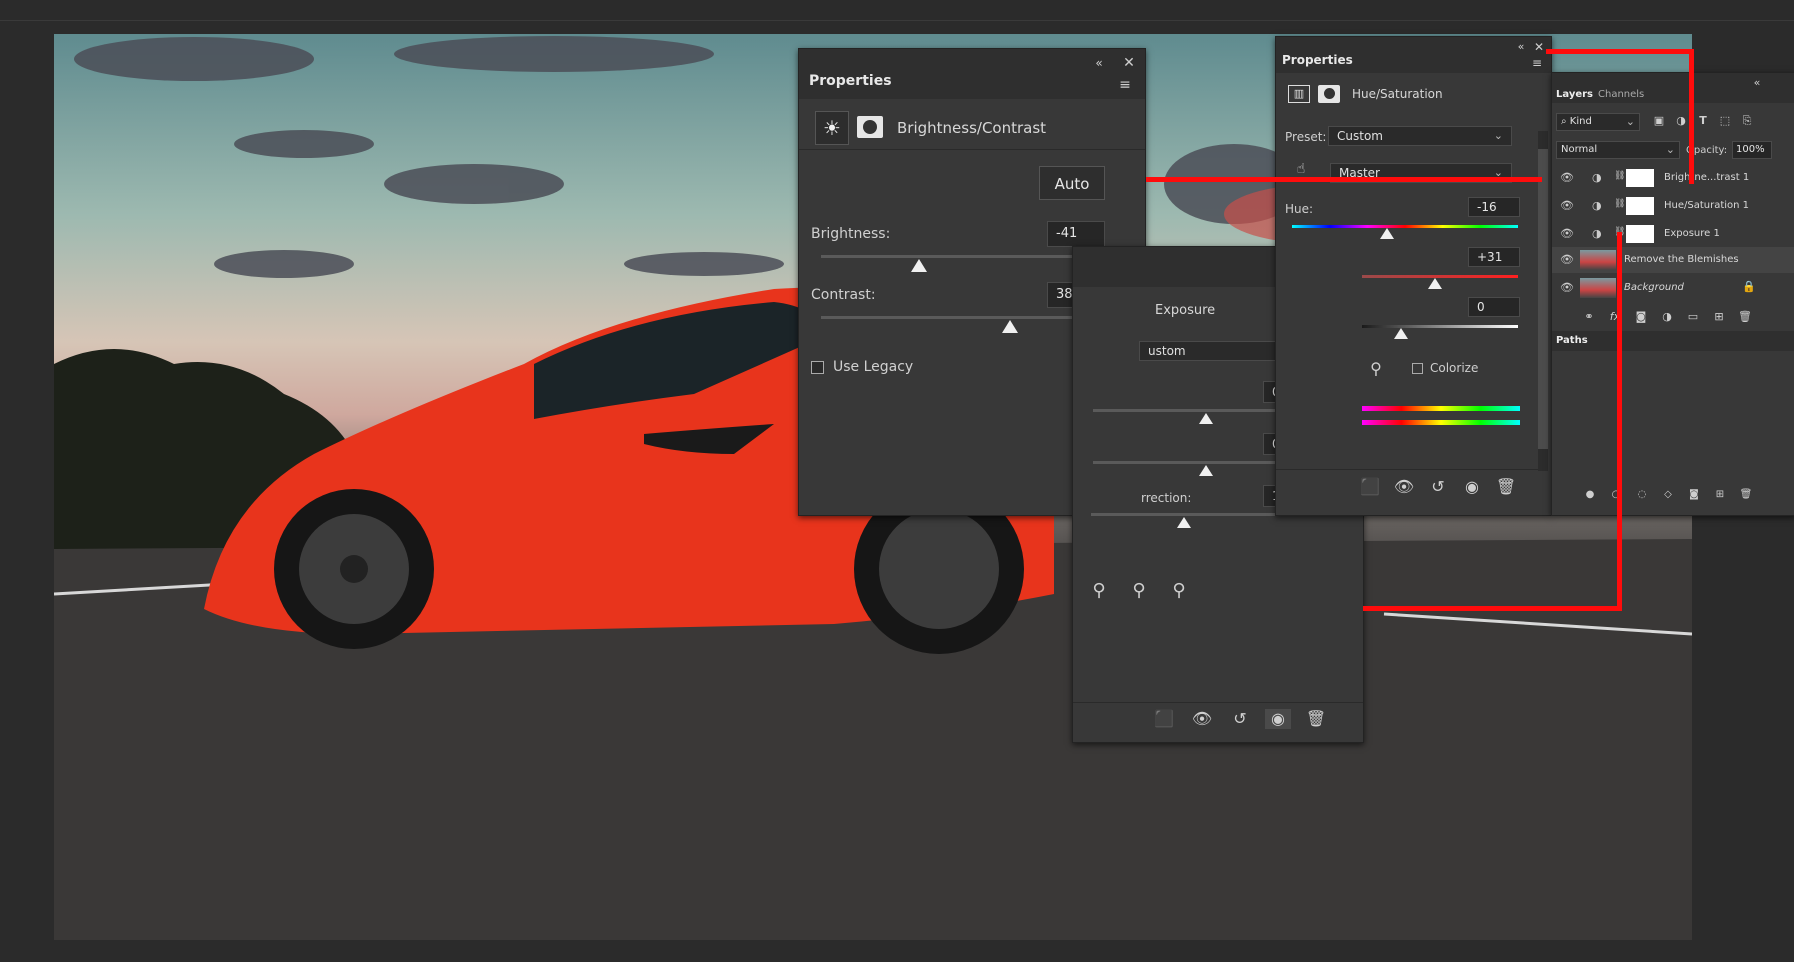  What do you see at coordinates (972, 128) in the screenshot?
I see `adjustment-name: Brightness/Contrast` at bounding box center [972, 128].